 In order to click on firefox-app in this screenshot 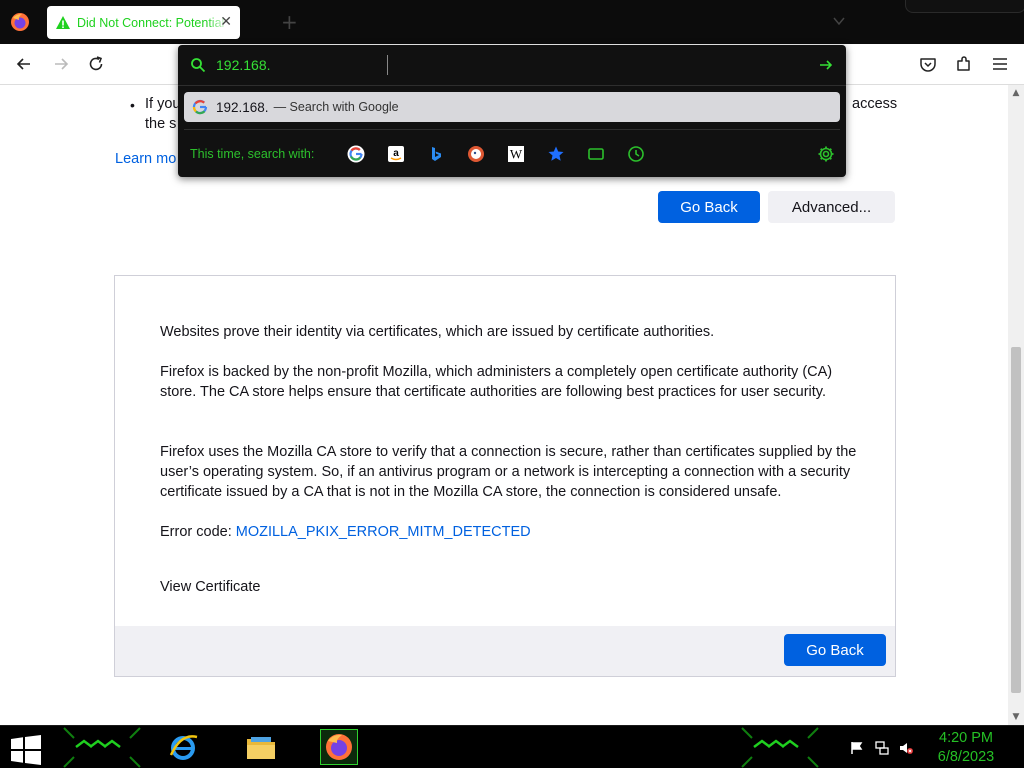, I will do `click(339, 747)`.